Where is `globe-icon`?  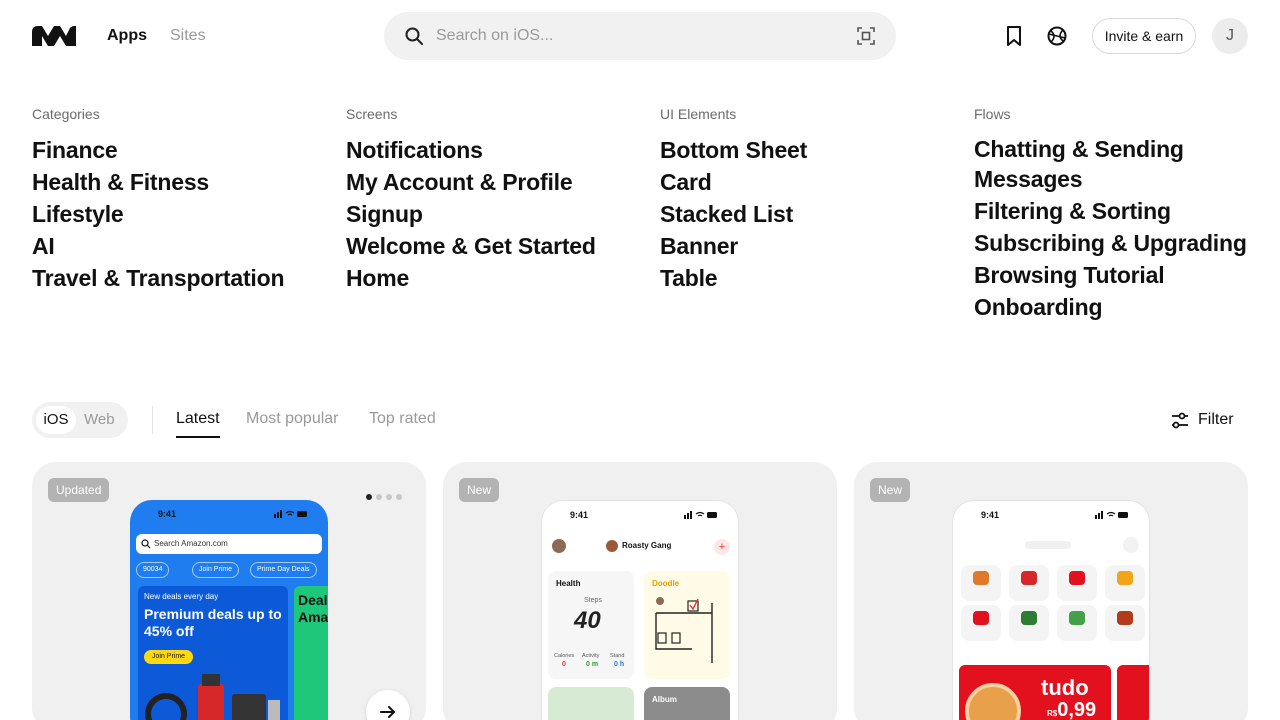
globe-icon is located at coordinates (1057, 36).